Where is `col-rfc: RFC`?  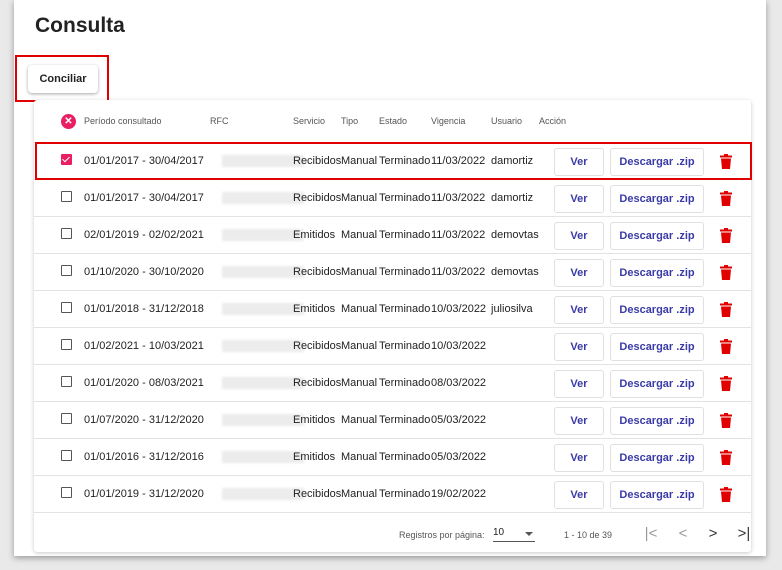 col-rfc: RFC is located at coordinates (219, 121).